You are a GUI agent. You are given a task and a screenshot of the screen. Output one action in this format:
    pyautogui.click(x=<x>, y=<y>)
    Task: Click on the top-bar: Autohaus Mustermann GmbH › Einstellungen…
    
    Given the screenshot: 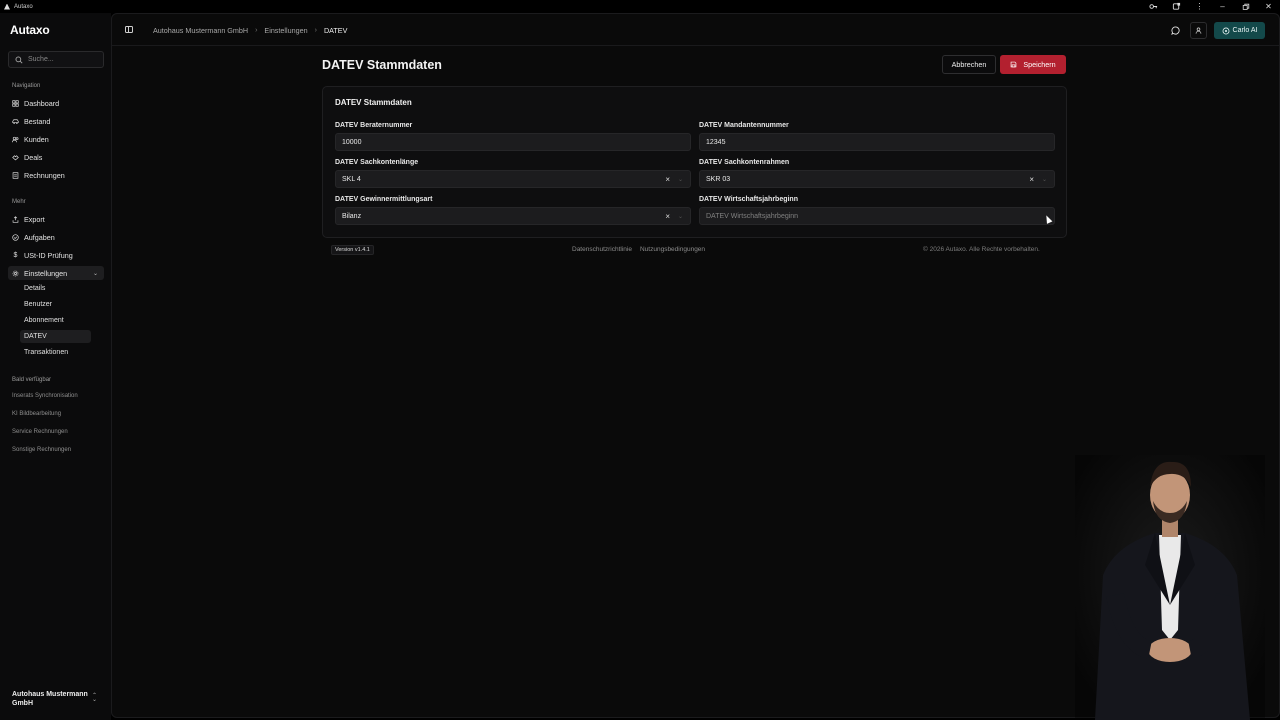 What is the action you would take?
    pyautogui.click(x=695, y=30)
    